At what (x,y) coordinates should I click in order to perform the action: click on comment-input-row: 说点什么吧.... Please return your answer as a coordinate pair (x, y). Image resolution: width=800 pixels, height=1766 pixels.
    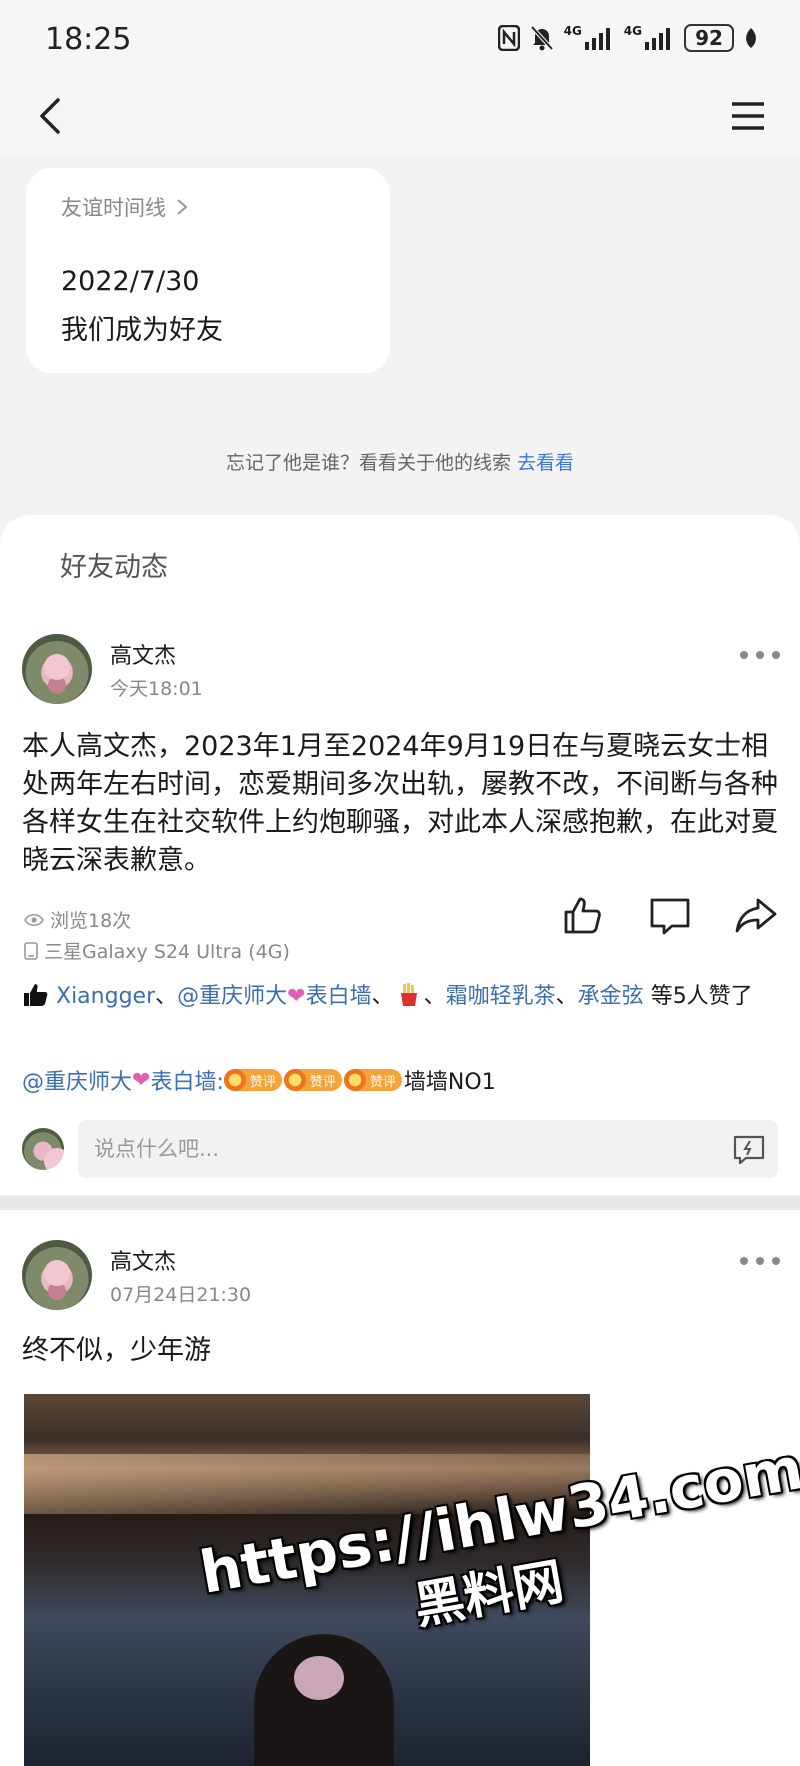
    Looking at the image, I should click on (402, 1149).